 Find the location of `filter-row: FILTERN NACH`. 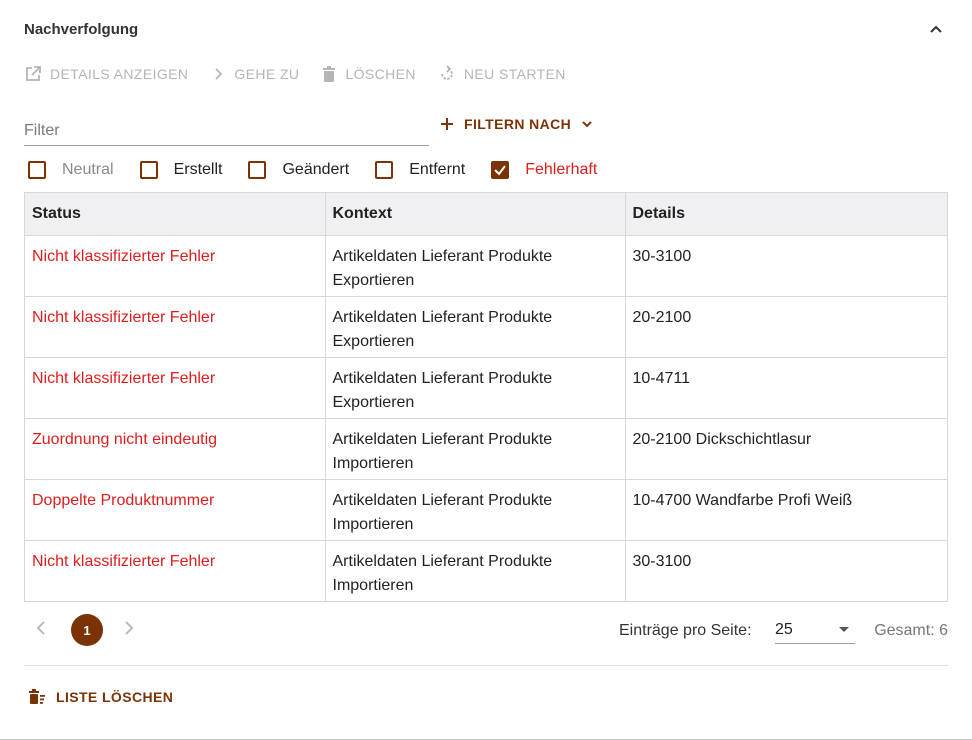

filter-row: FILTERN NACH is located at coordinates (486, 130).